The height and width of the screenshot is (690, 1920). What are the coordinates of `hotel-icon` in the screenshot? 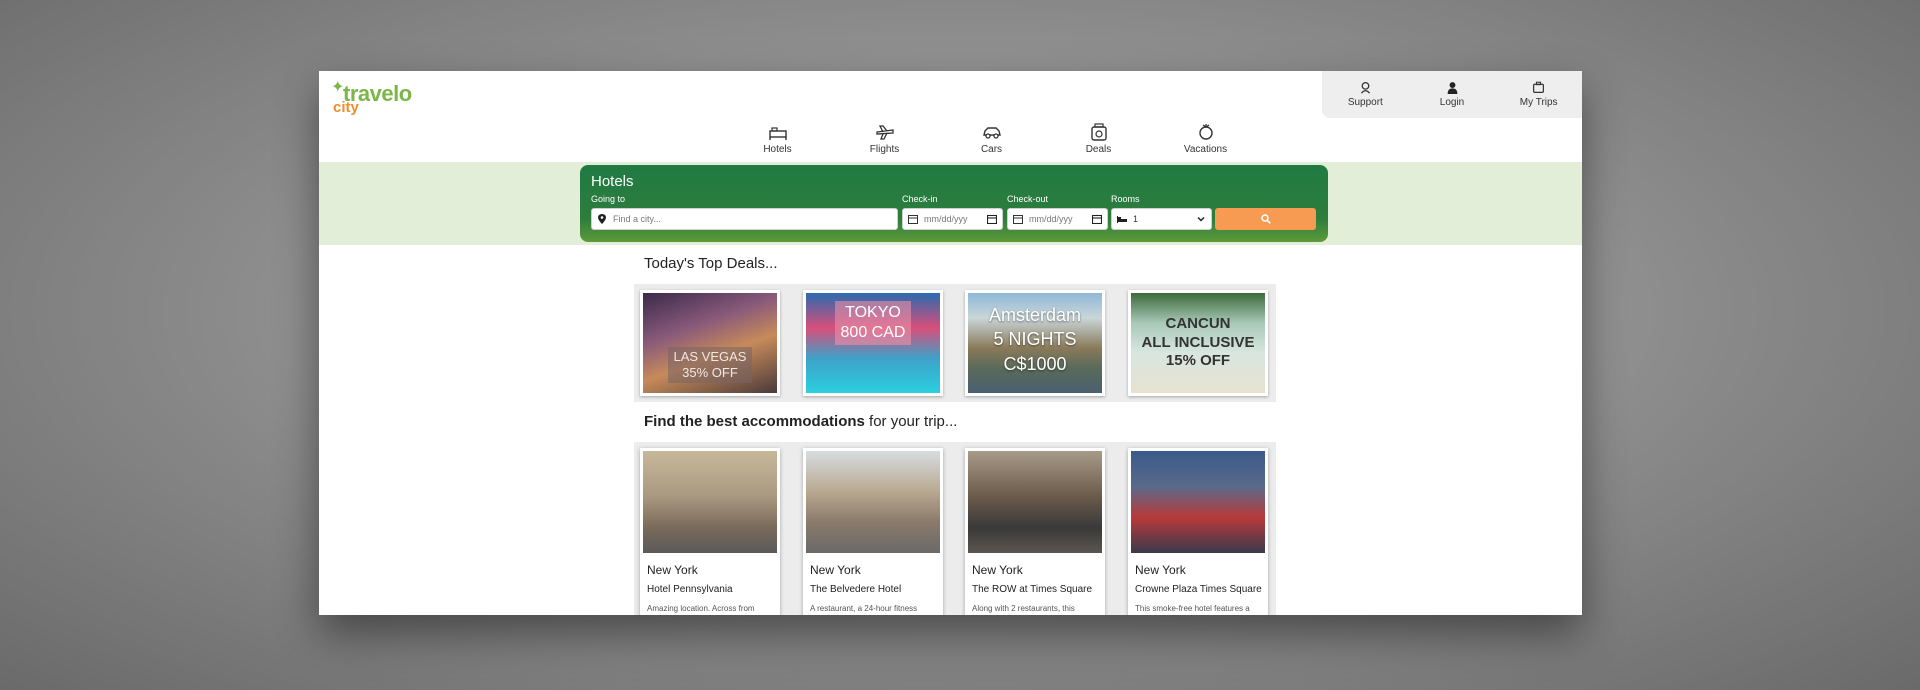 It's located at (777, 133).